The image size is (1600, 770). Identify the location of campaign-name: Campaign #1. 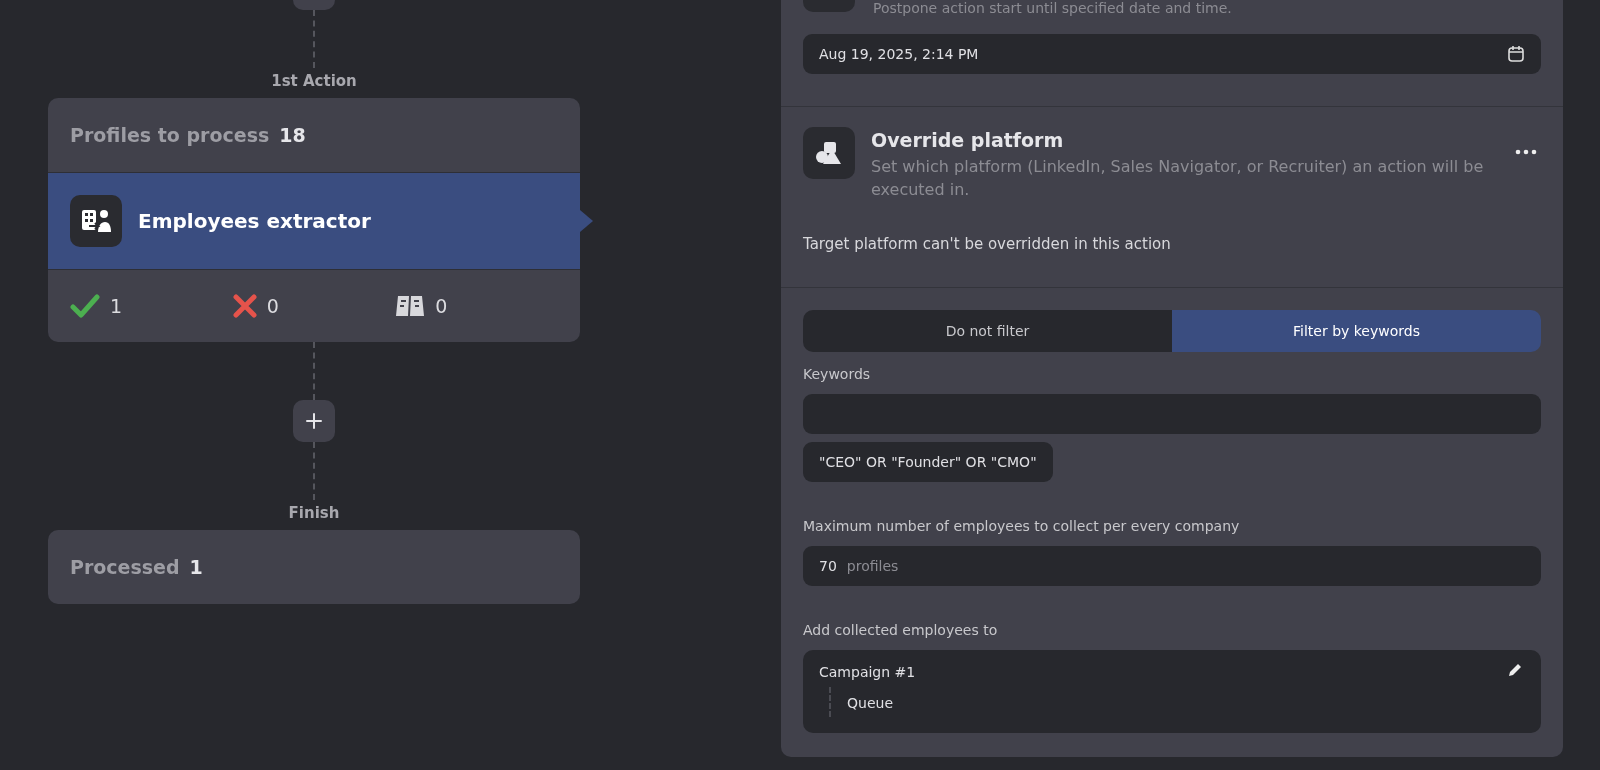
(867, 671).